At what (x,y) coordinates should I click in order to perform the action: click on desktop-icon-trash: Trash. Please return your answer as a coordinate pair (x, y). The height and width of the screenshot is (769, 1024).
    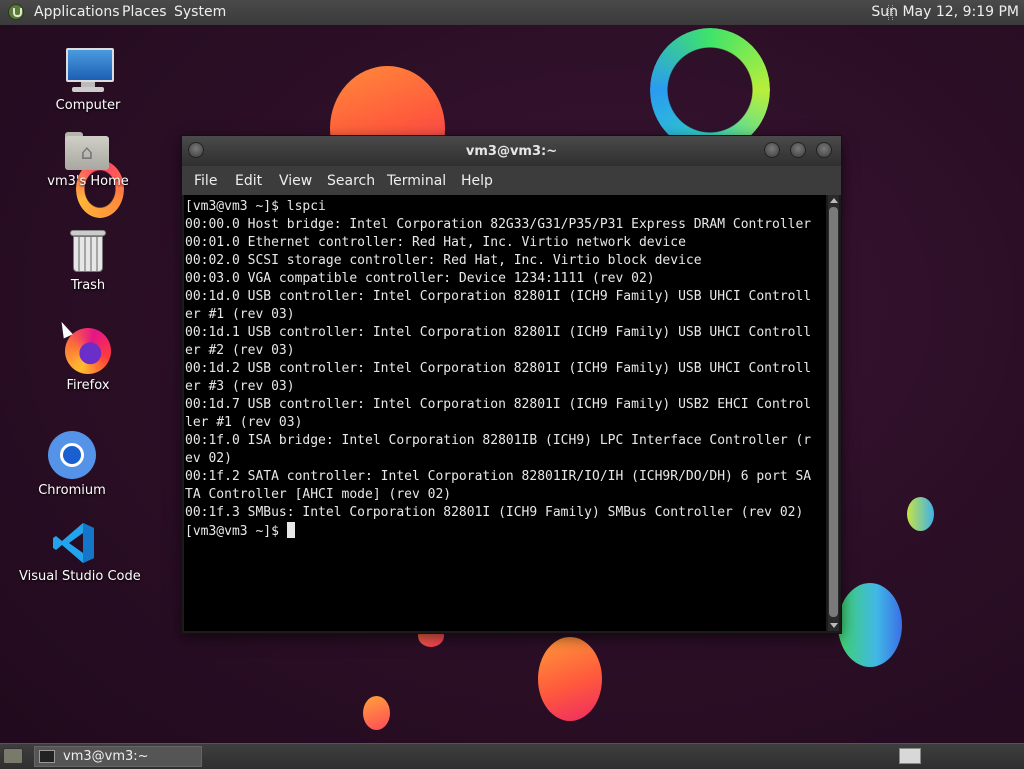
    Looking at the image, I should click on (88, 261).